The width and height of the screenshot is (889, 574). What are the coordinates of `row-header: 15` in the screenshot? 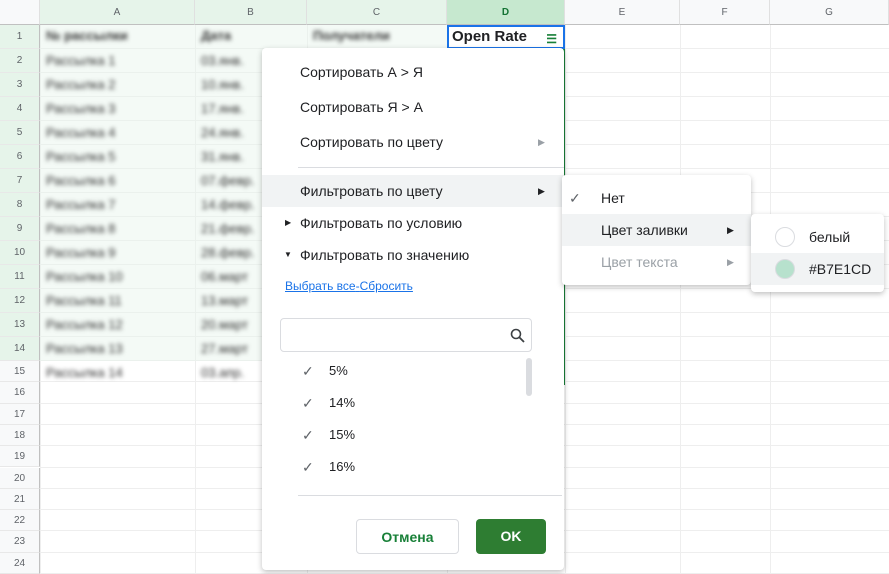 It's located at (20, 372).